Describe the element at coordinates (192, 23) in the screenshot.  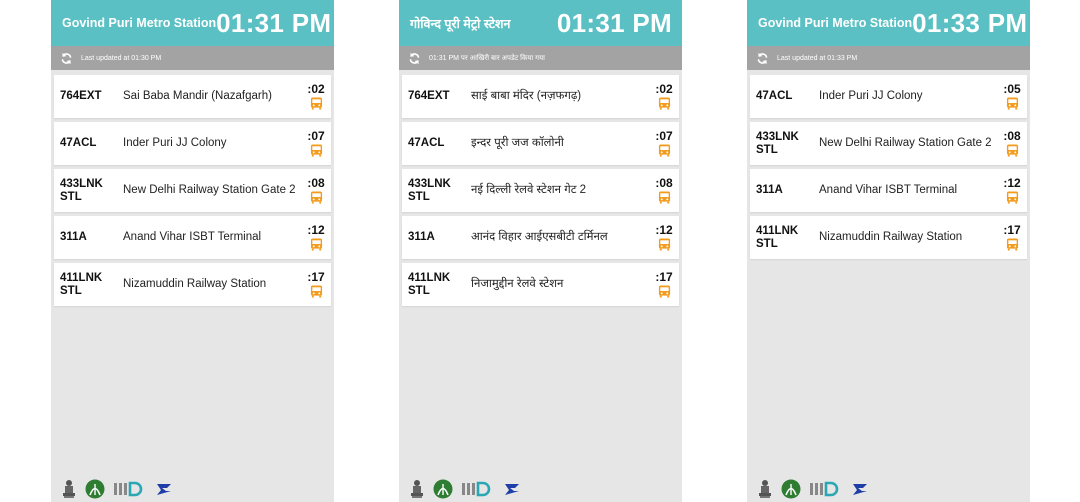
I see `app-header: Govind Puri Metro Station 01:31 PM` at that location.